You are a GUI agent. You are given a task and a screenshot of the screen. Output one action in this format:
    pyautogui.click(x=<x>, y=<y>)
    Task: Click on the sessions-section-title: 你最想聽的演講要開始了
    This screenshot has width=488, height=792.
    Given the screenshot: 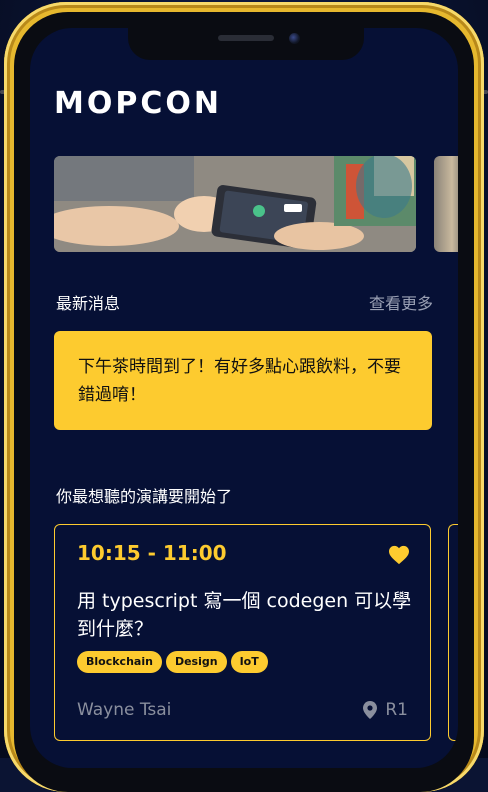 What is the action you would take?
    pyautogui.click(x=144, y=496)
    